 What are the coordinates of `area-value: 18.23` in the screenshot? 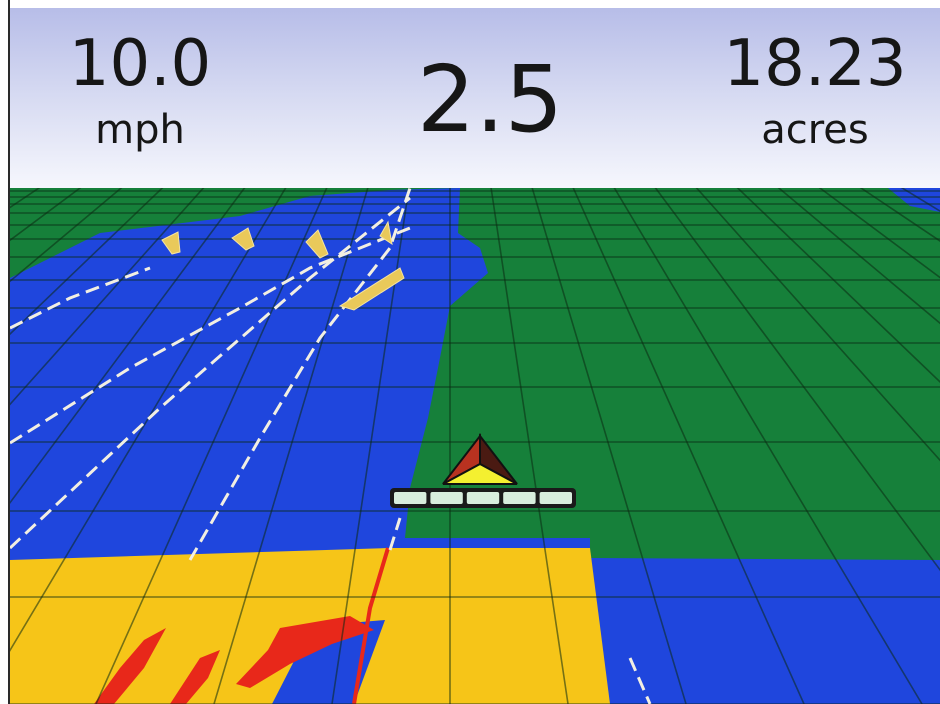 It's located at (815, 64).